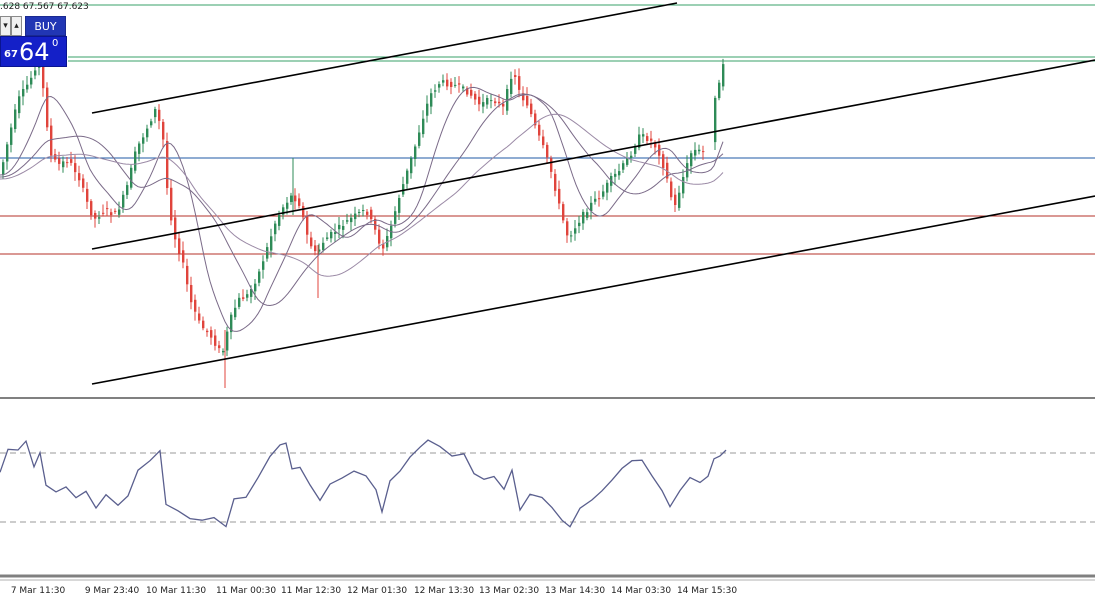 Image resolution: width=1095 pixels, height=600 pixels. What do you see at coordinates (16, 26) in the screenshot?
I see `volume-up-button: ▴` at bounding box center [16, 26].